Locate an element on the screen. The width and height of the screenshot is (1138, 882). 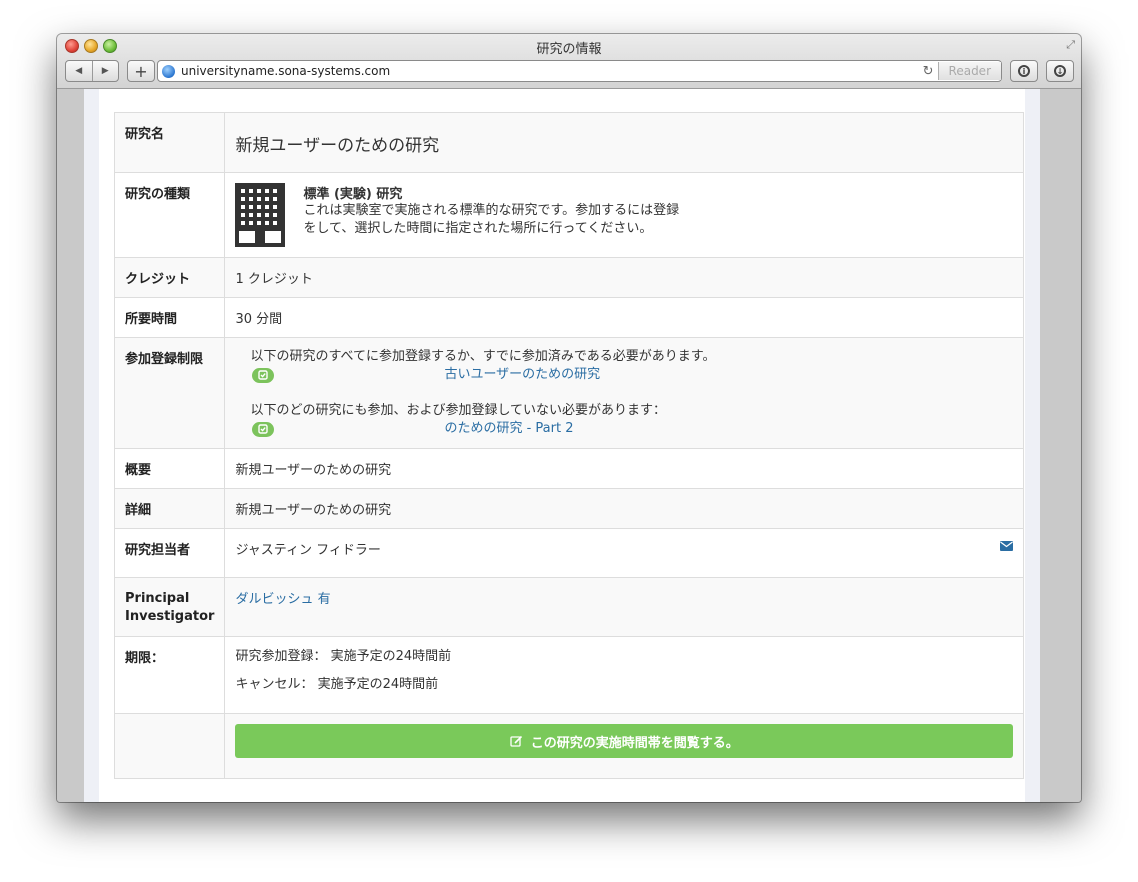
label-deadlines: 期限： is located at coordinates (169, 675).